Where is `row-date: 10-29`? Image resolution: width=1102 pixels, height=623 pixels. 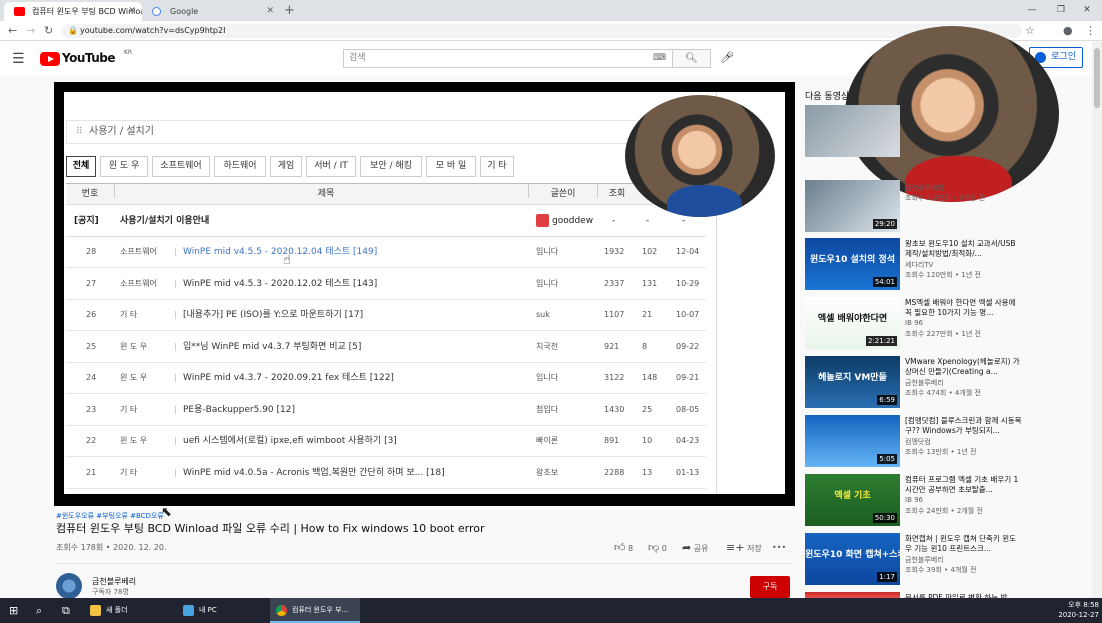 row-date: 10-29 is located at coordinates (688, 283).